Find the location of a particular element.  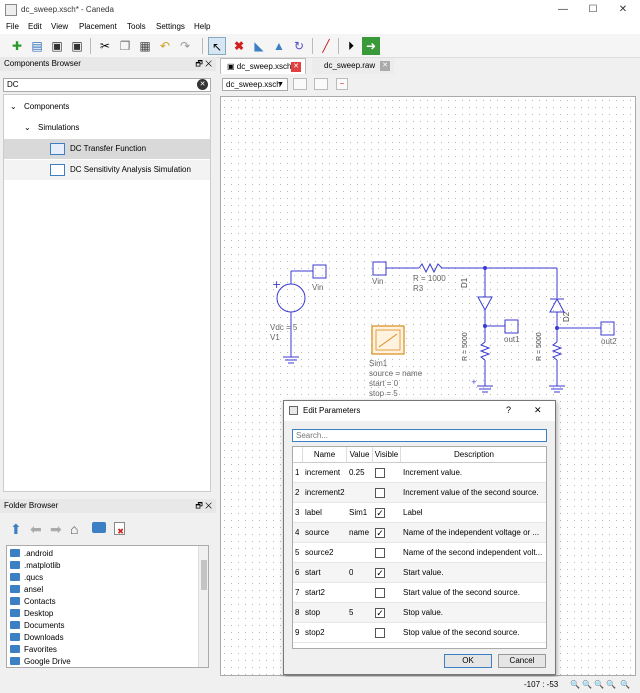

component-search-input: DC ✕ is located at coordinates (107, 85).